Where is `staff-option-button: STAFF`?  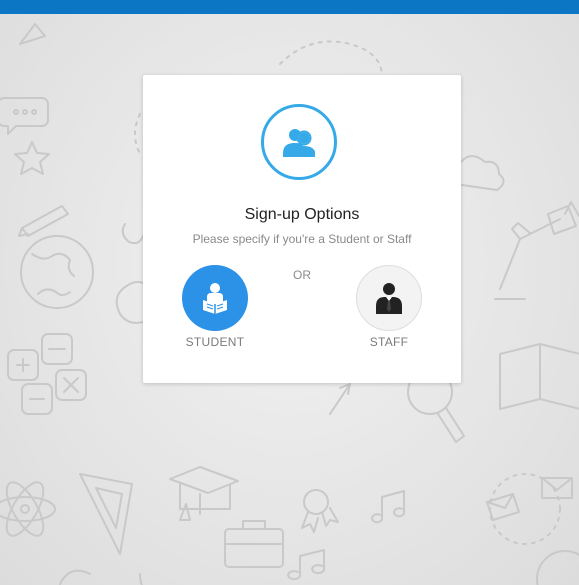
staff-option-button: STAFF is located at coordinates (389, 307).